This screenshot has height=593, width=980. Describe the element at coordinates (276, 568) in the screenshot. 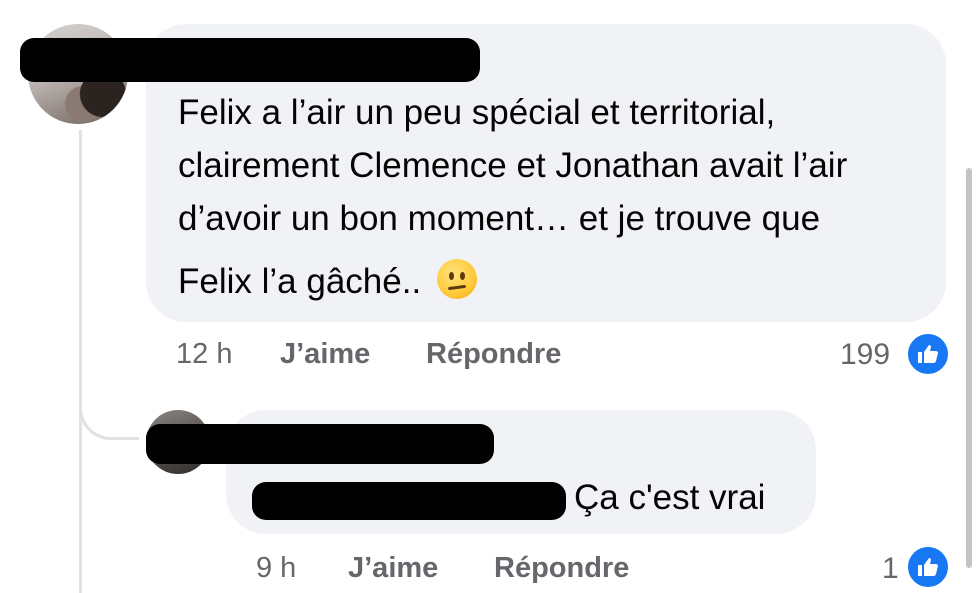

I see `comment-timestamp: 9 h` at that location.